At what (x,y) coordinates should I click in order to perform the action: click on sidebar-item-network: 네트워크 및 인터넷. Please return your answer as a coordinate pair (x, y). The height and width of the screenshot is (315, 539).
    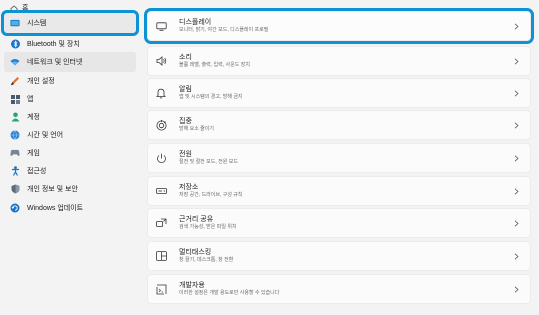
    Looking at the image, I should click on (70, 62).